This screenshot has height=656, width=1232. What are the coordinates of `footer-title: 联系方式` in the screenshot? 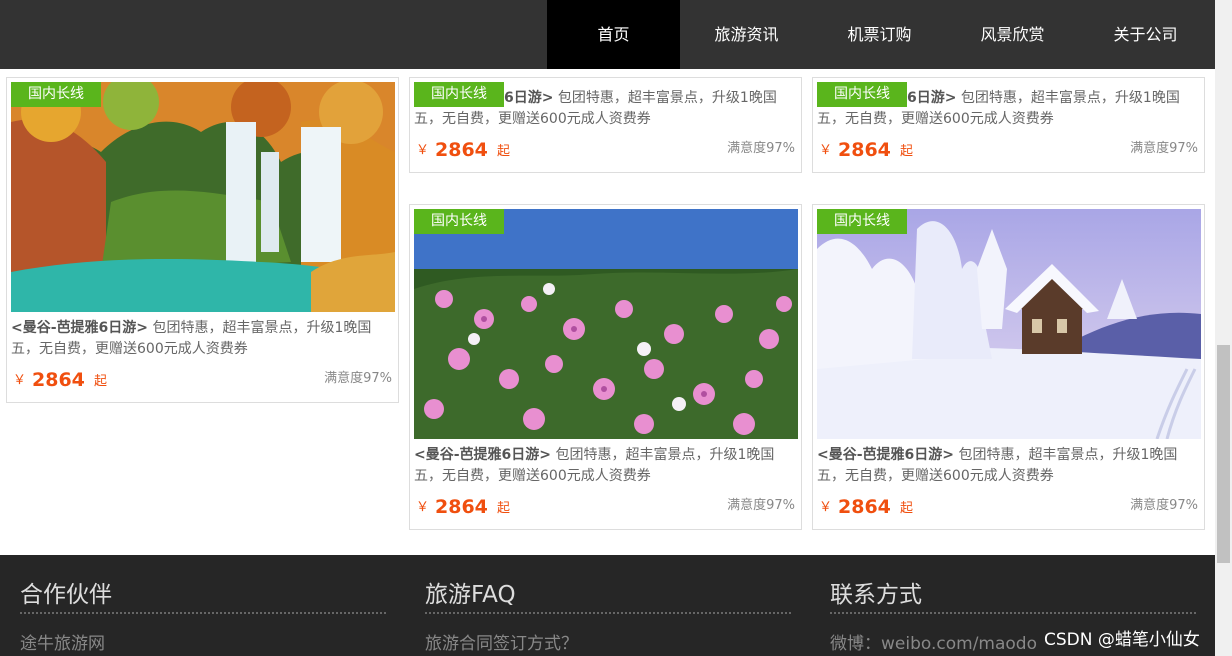 It's located at (876, 595).